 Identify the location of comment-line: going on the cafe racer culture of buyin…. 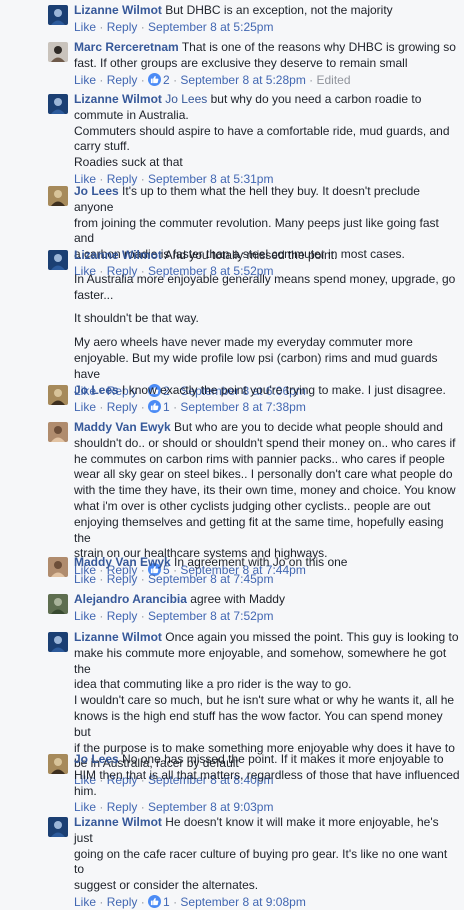
(261, 861).